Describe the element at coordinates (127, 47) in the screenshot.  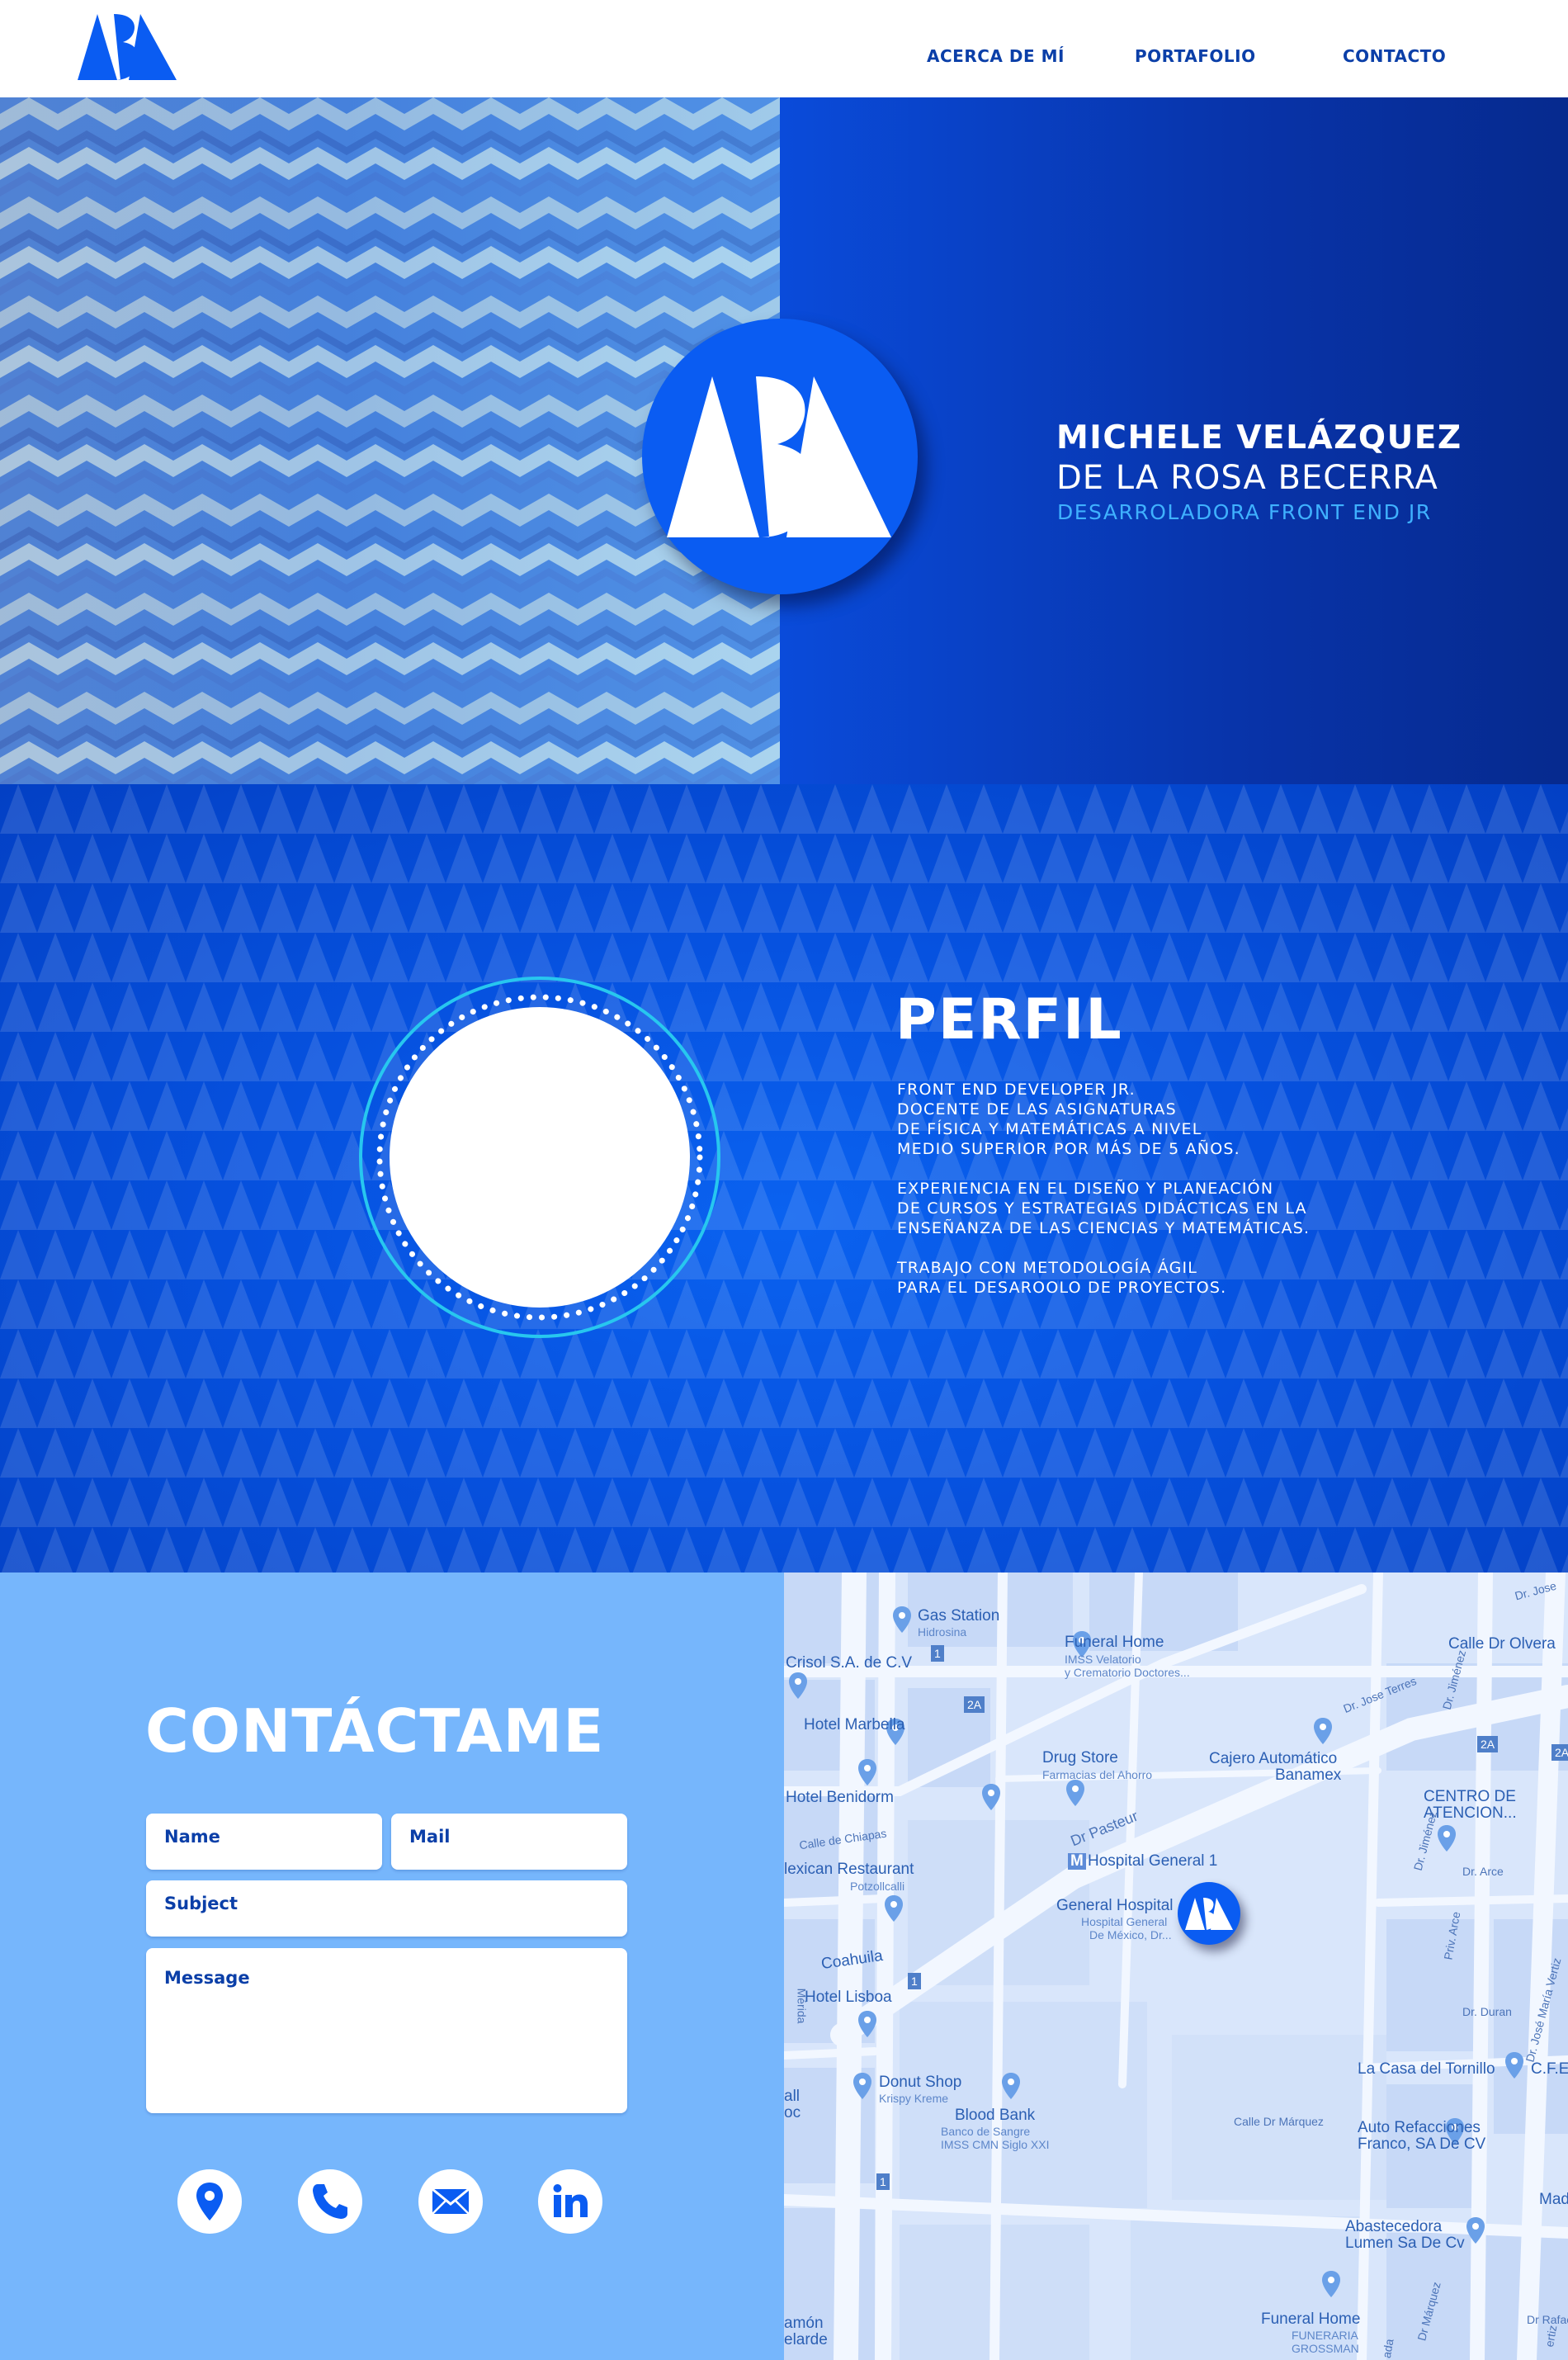
I see `brand-logo` at that location.